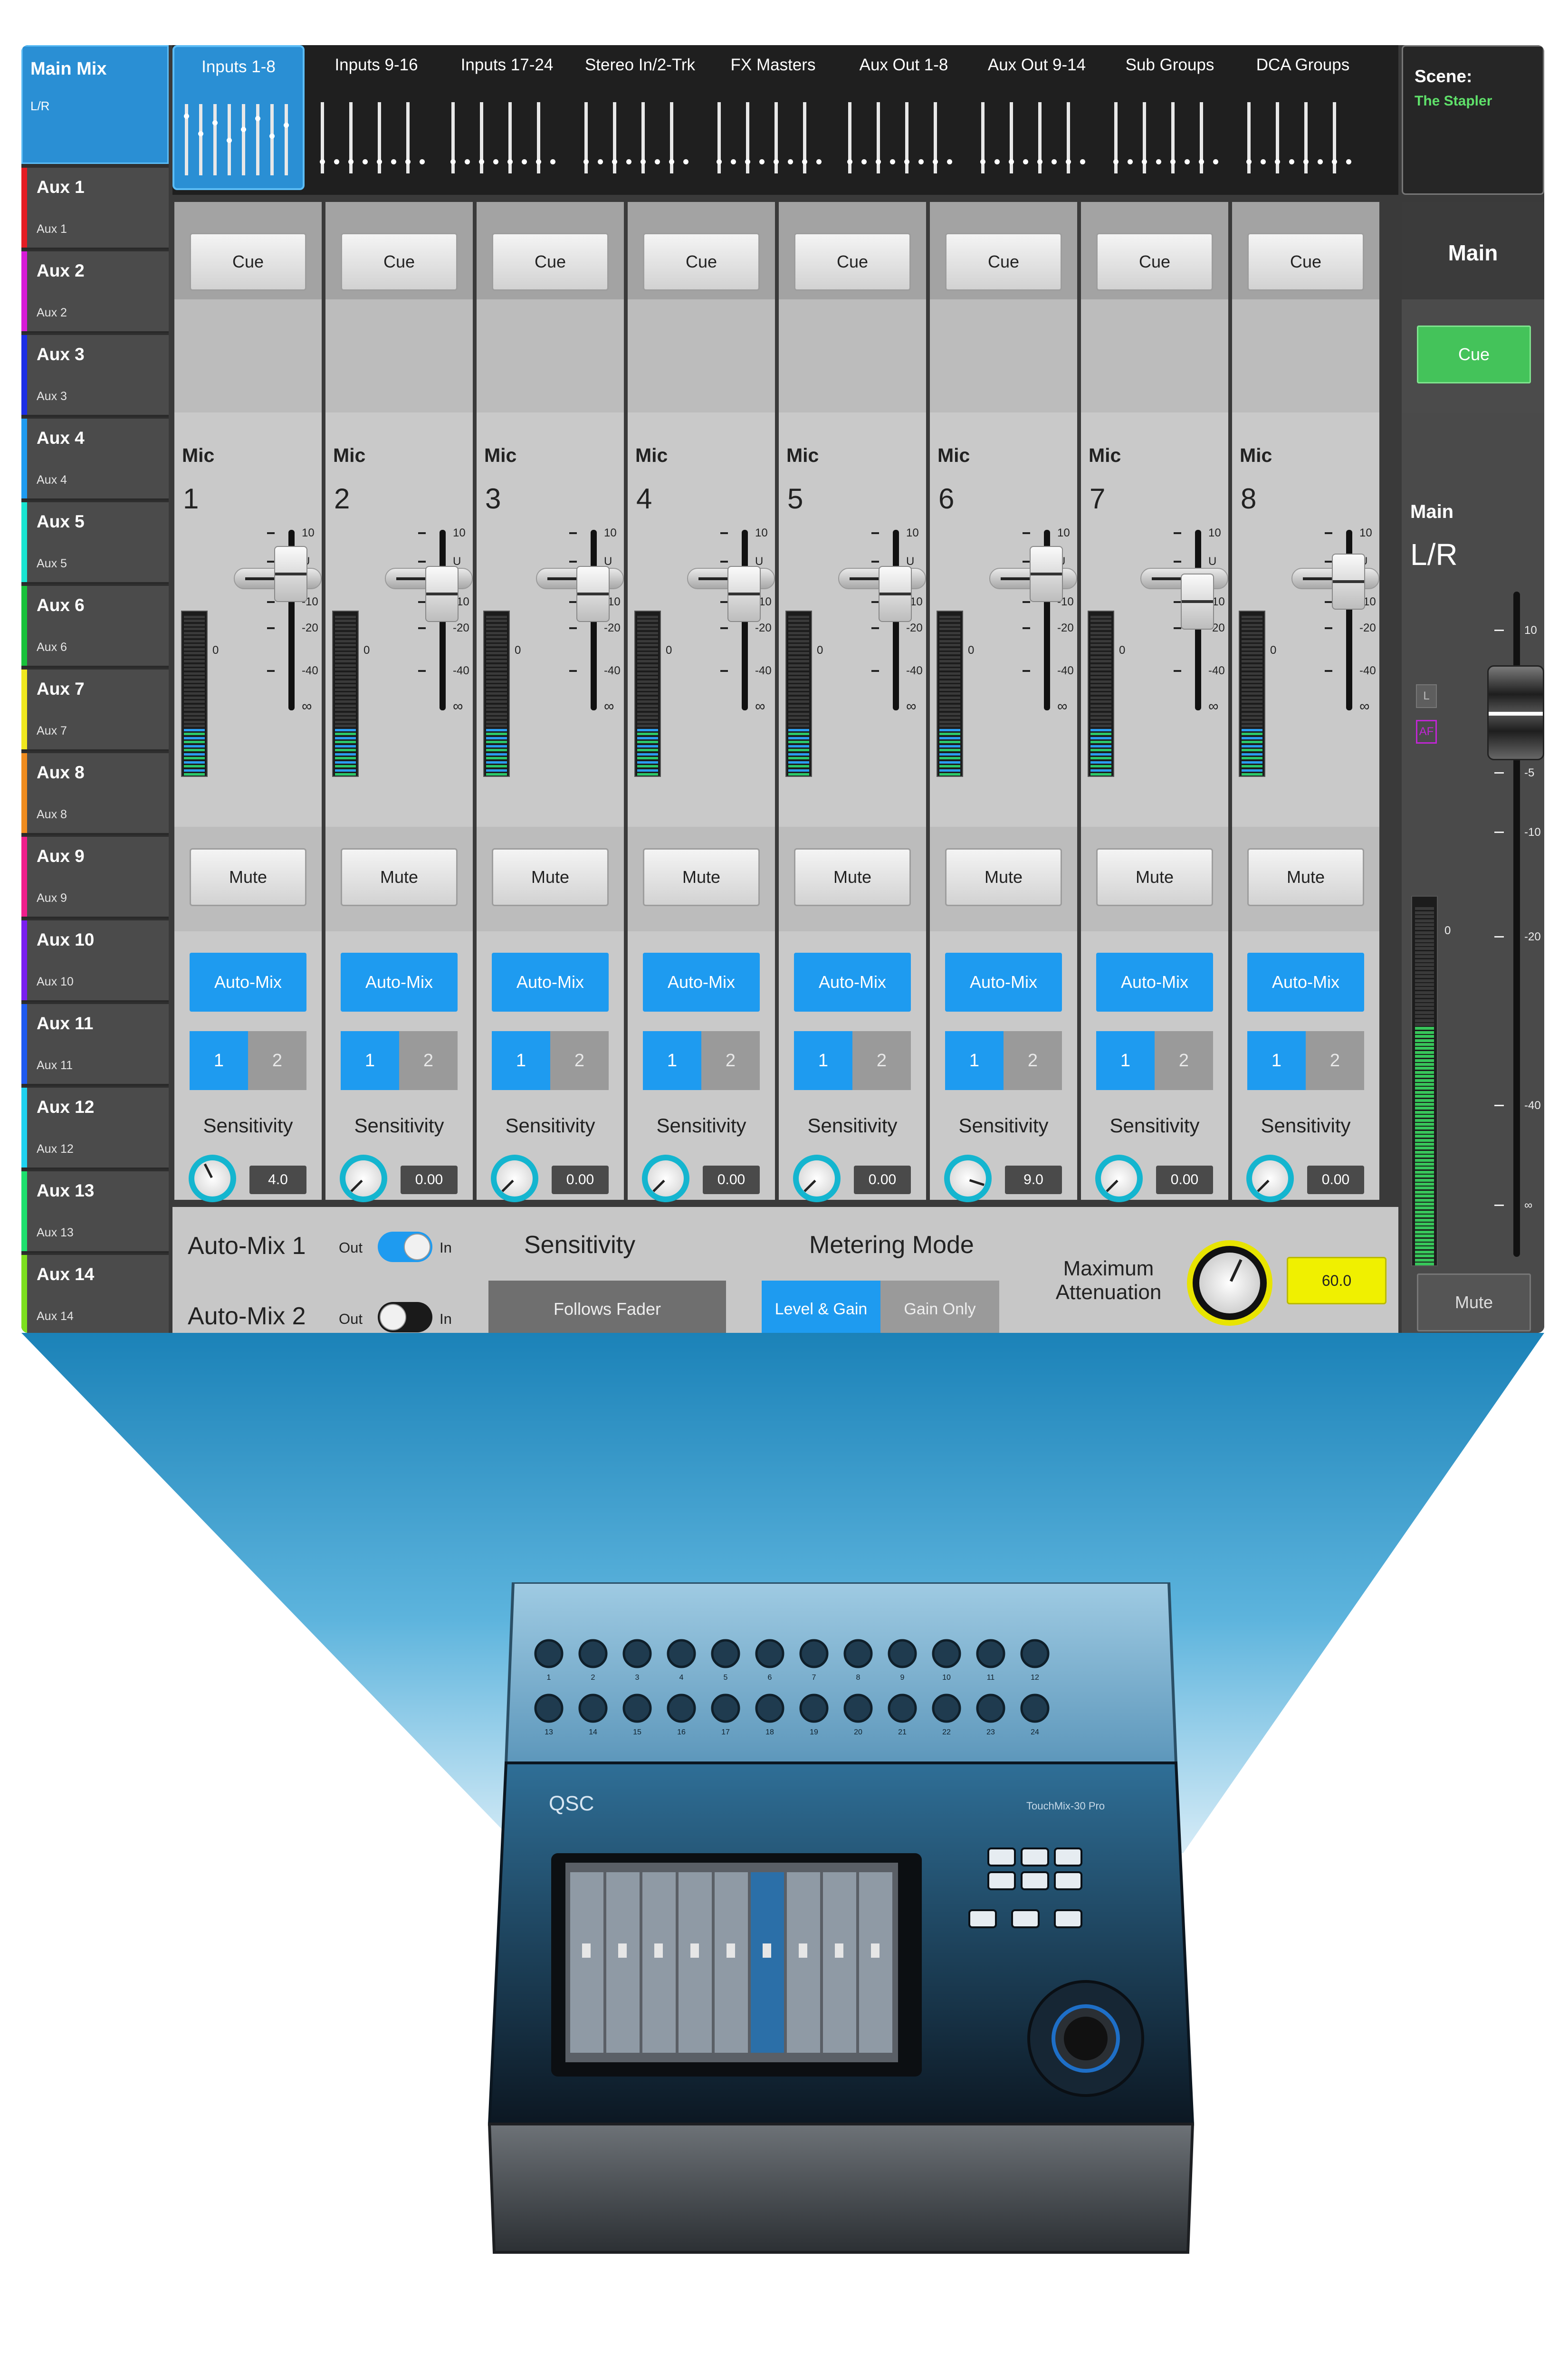 This screenshot has height=2364, width=1568. I want to click on max-attenuation-knob, so click(1230, 1283).